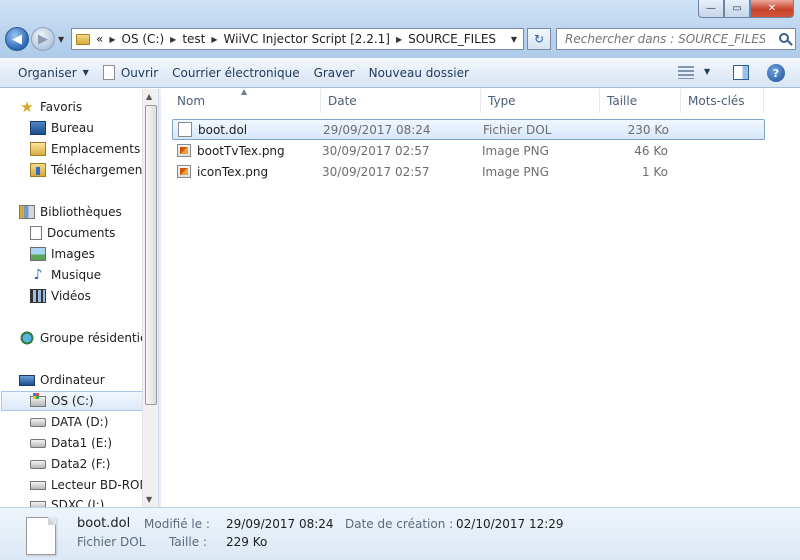 This screenshot has height=560, width=800. Describe the element at coordinates (47, 72) in the screenshot. I see `organize-label: Organiser` at that location.